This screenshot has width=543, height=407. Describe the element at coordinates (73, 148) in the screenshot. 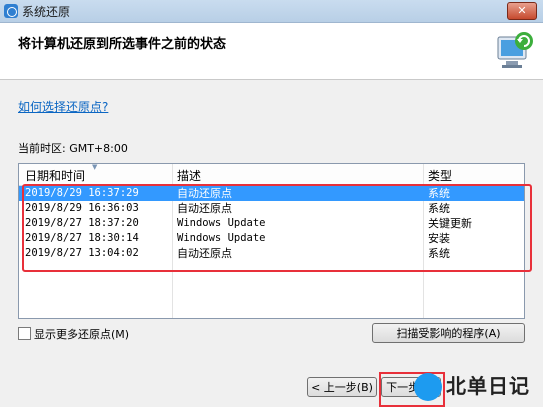

I see `timezone-label: 当前时区: GMT+8:00` at that location.